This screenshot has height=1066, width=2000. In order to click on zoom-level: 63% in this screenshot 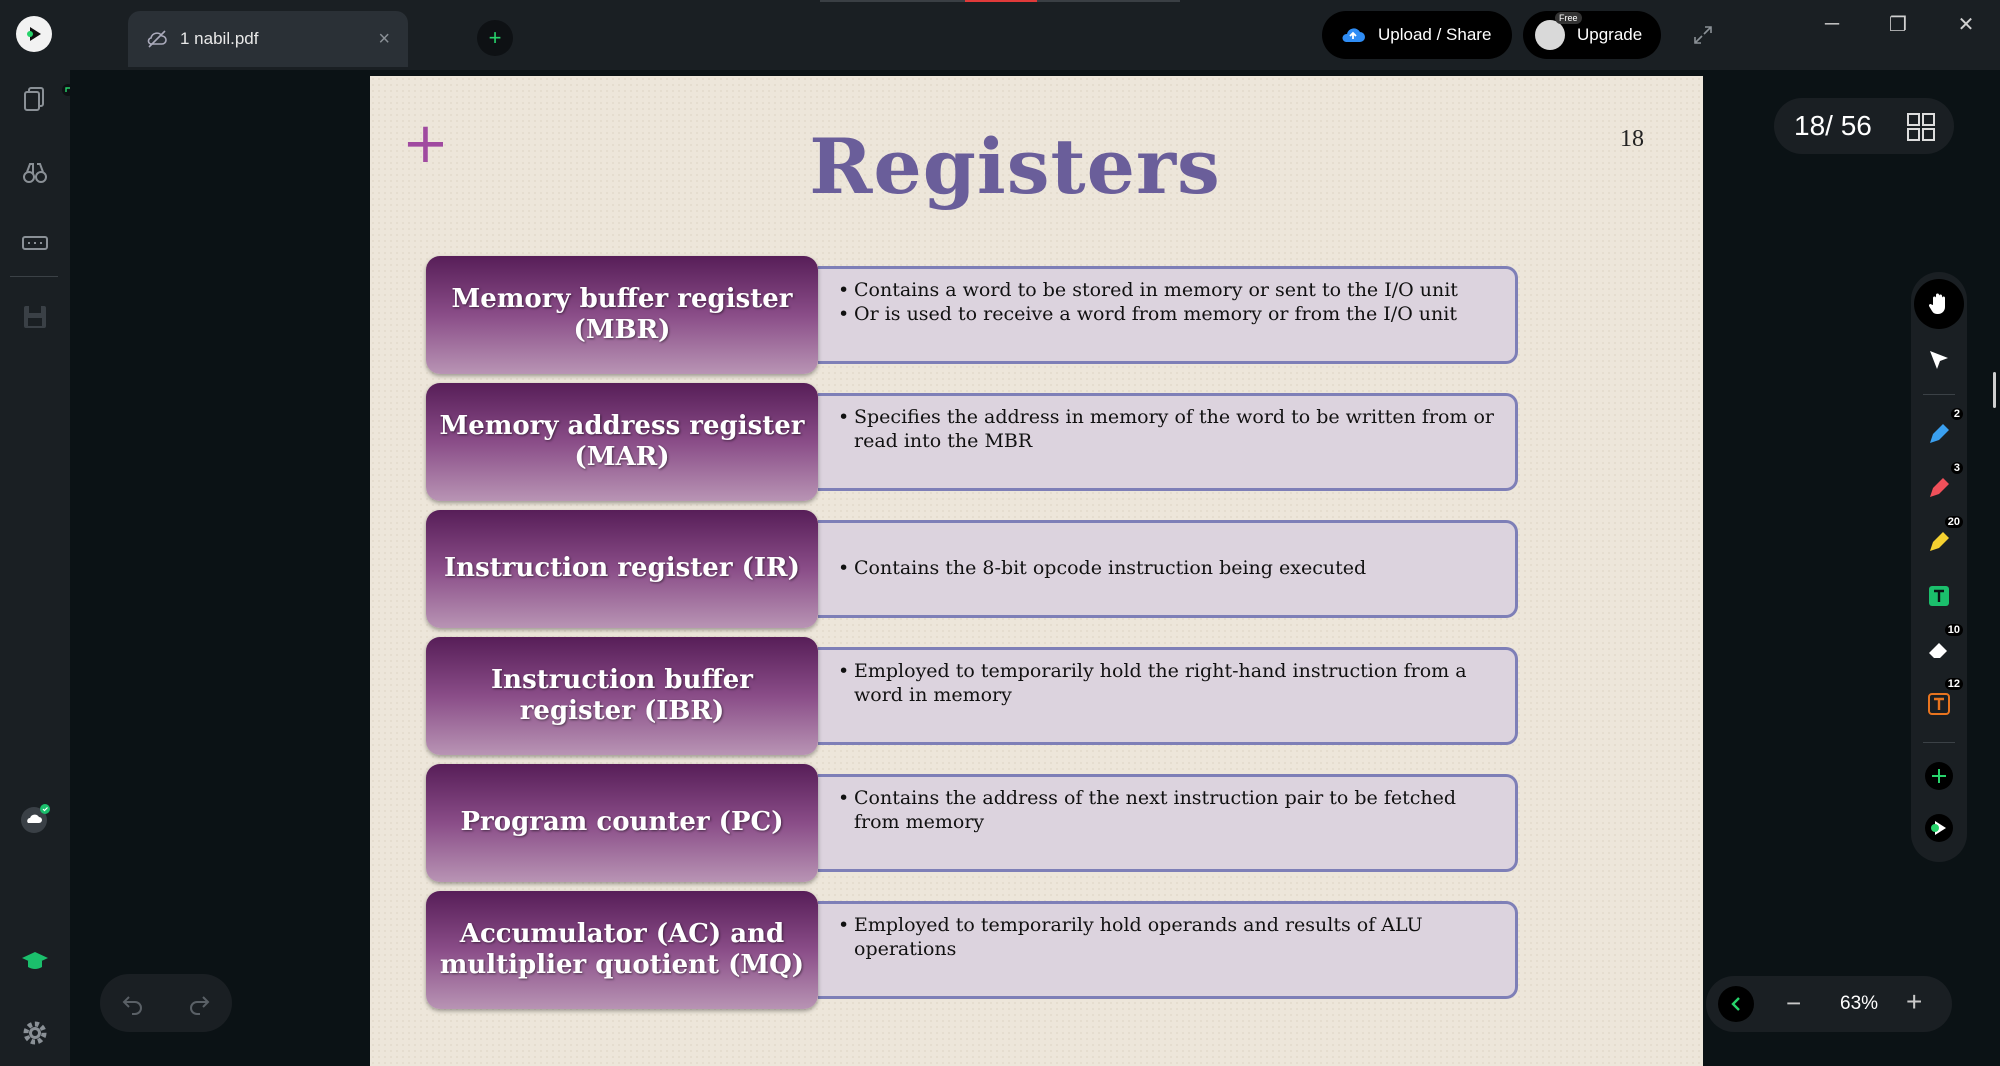, I will do `click(1859, 1003)`.